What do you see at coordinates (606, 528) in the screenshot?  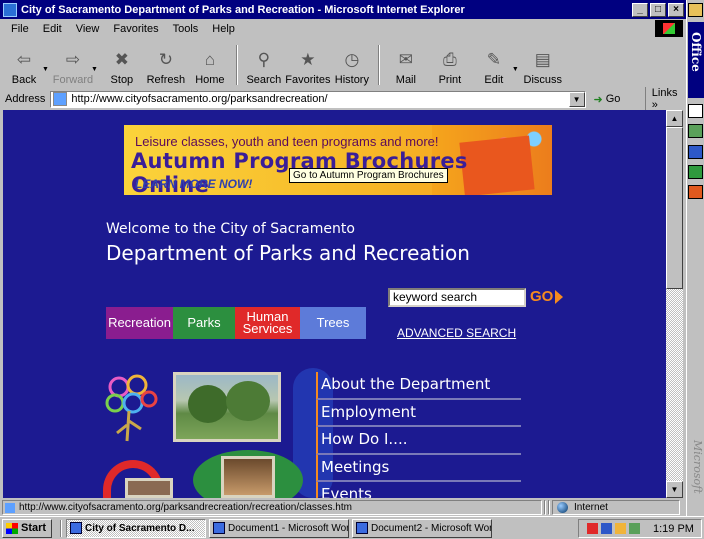 I see `tray-network-icon` at bounding box center [606, 528].